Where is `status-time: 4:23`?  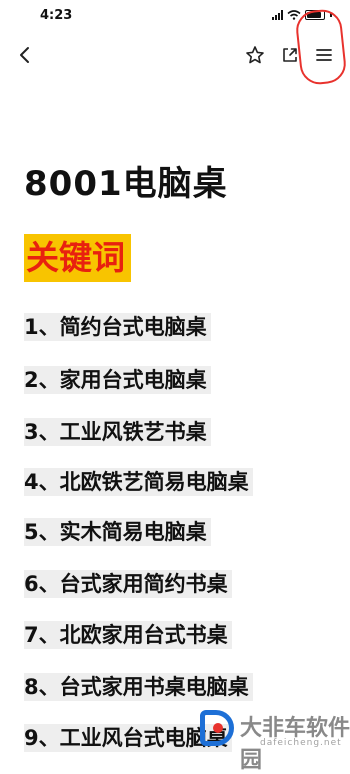
status-time: 4:23 is located at coordinates (56, 15).